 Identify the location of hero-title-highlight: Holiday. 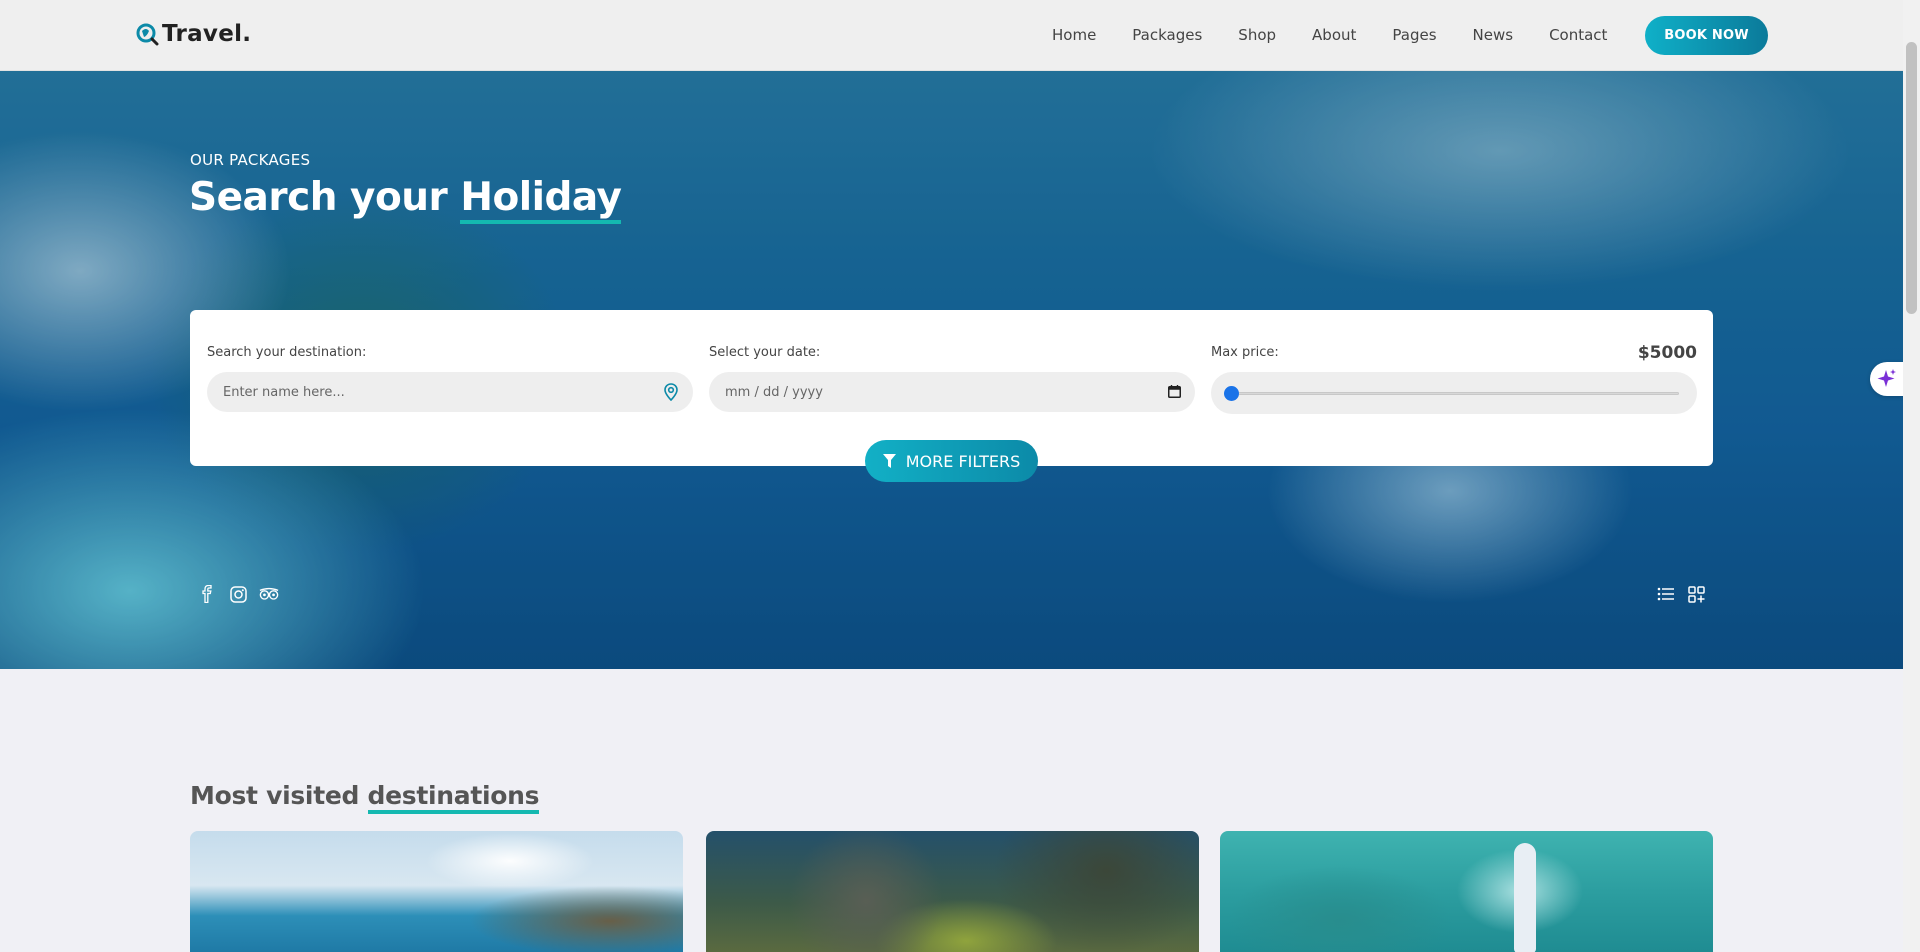
(541, 199).